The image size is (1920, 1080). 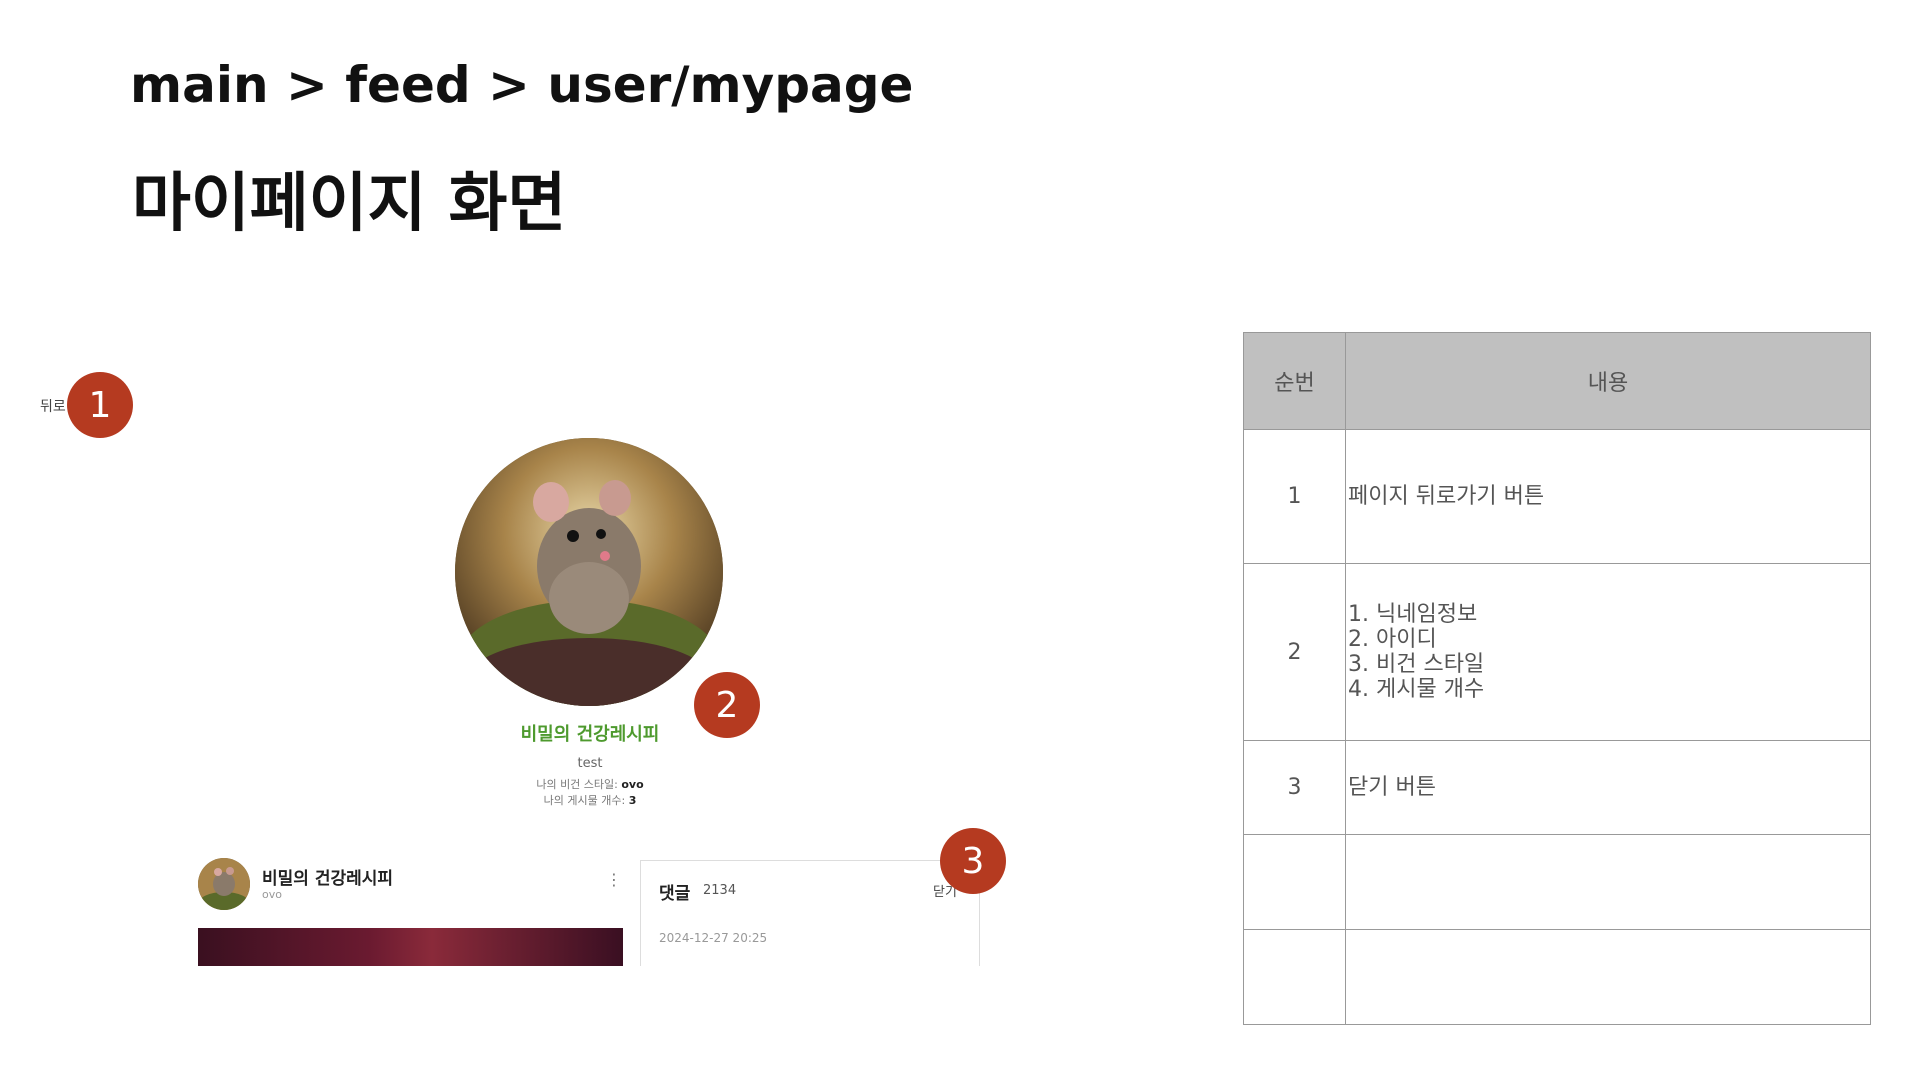 What do you see at coordinates (1294, 381) in the screenshot?
I see `header-number: 순번` at bounding box center [1294, 381].